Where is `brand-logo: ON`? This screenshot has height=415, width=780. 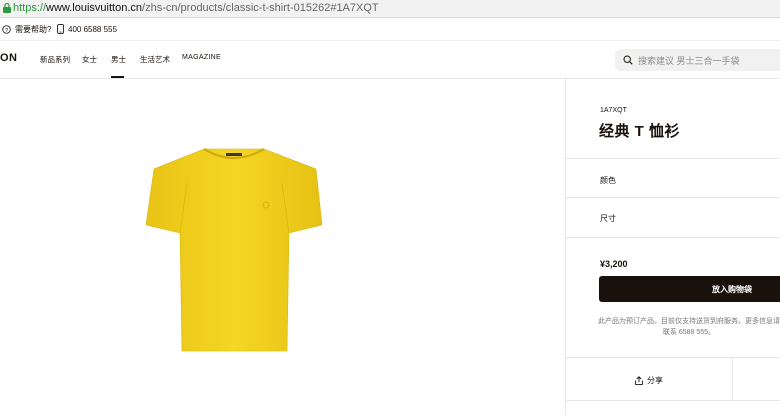 brand-logo: ON is located at coordinates (9, 58).